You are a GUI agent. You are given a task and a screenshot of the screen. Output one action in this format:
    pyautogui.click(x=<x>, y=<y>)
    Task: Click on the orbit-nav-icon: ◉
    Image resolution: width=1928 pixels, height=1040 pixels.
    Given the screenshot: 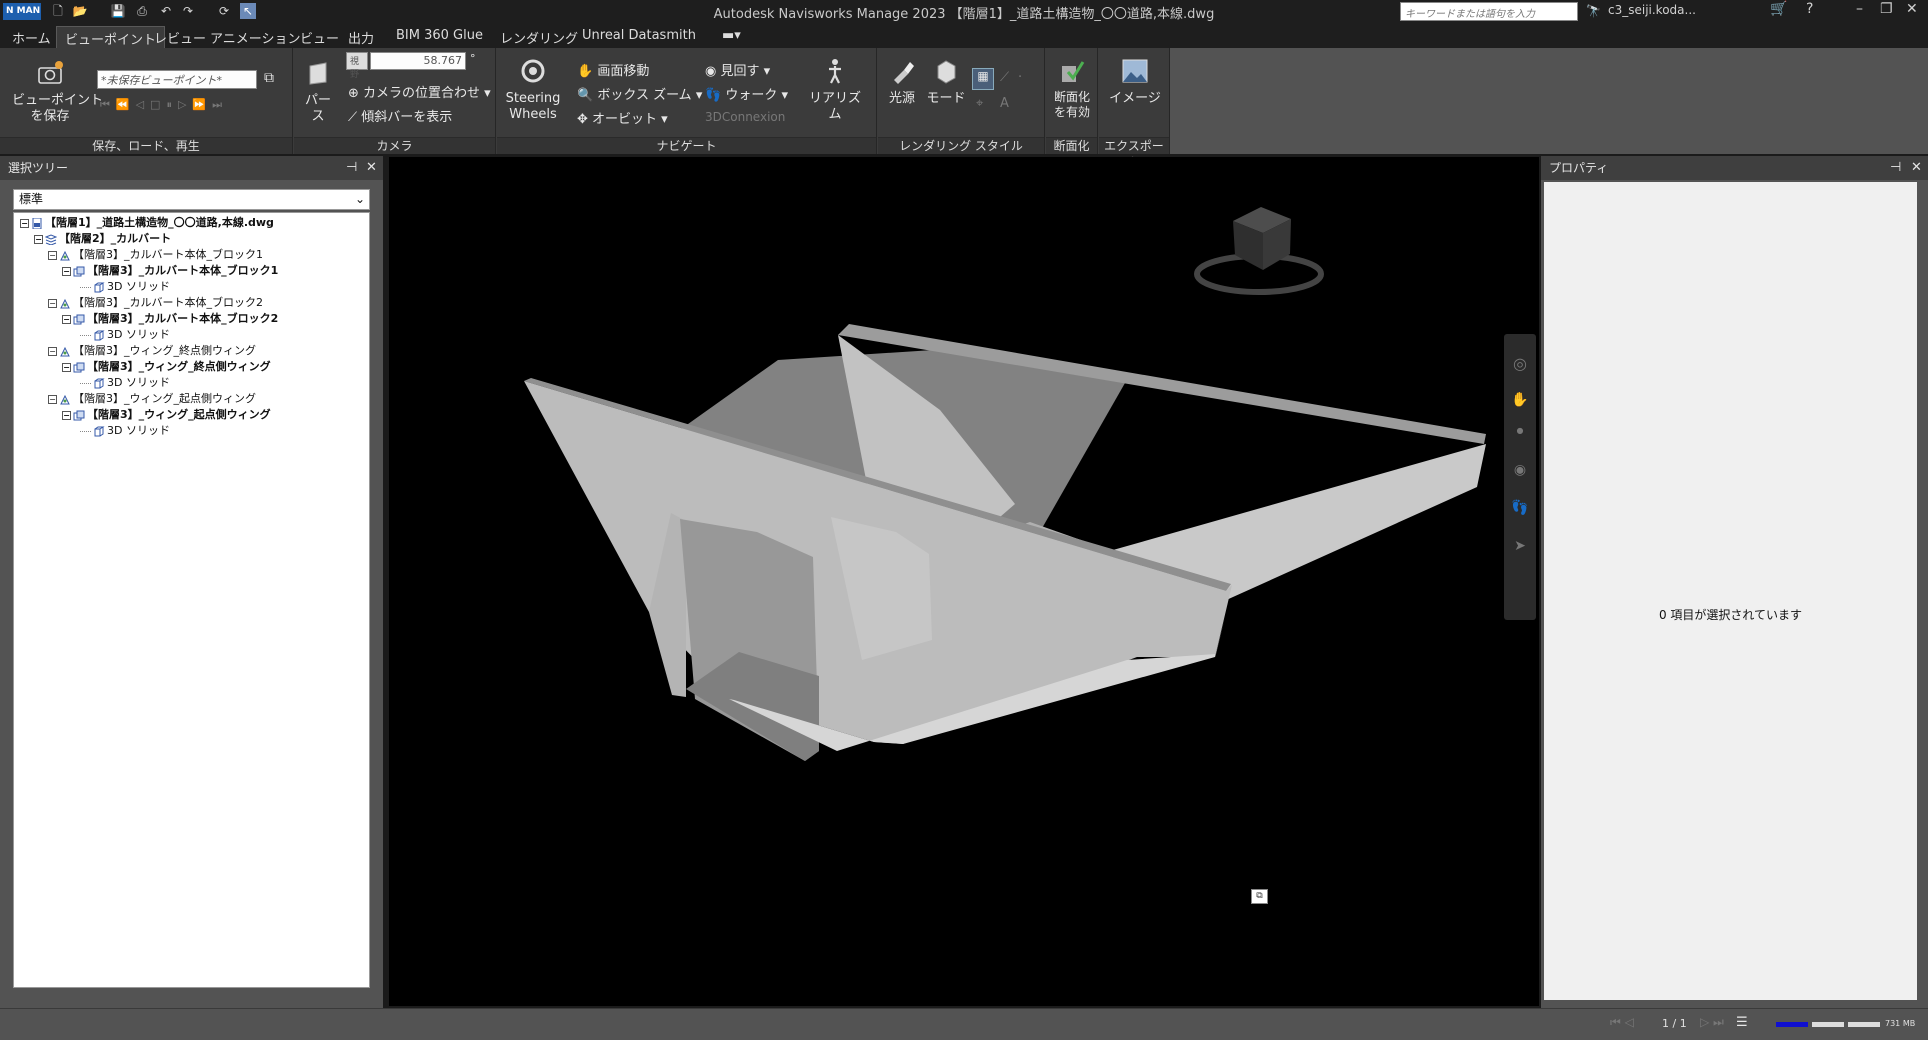 What is the action you would take?
    pyautogui.click(x=1520, y=471)
    